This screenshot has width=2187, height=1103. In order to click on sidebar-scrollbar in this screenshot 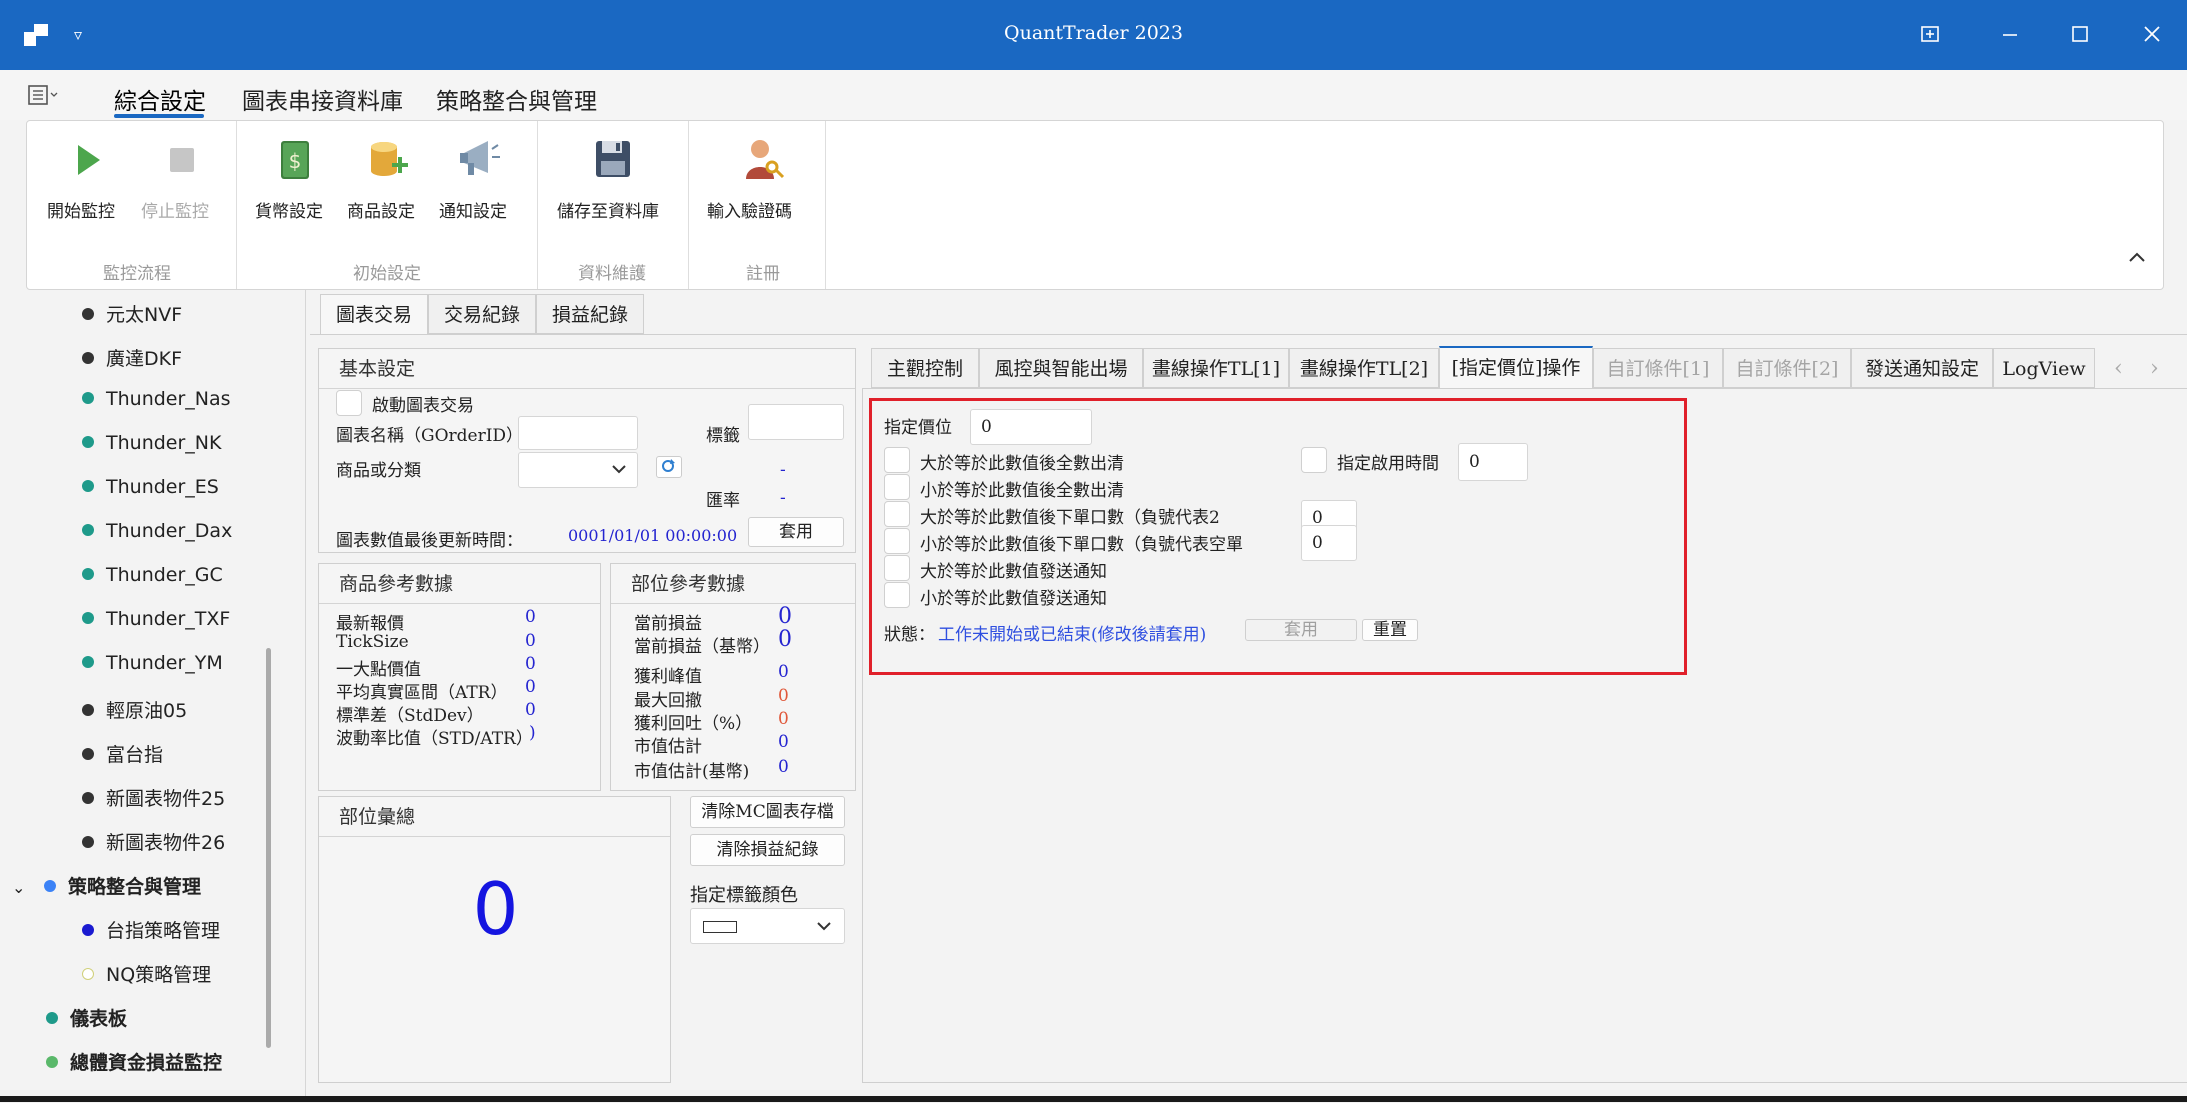, I will do `click(268, 848)`.